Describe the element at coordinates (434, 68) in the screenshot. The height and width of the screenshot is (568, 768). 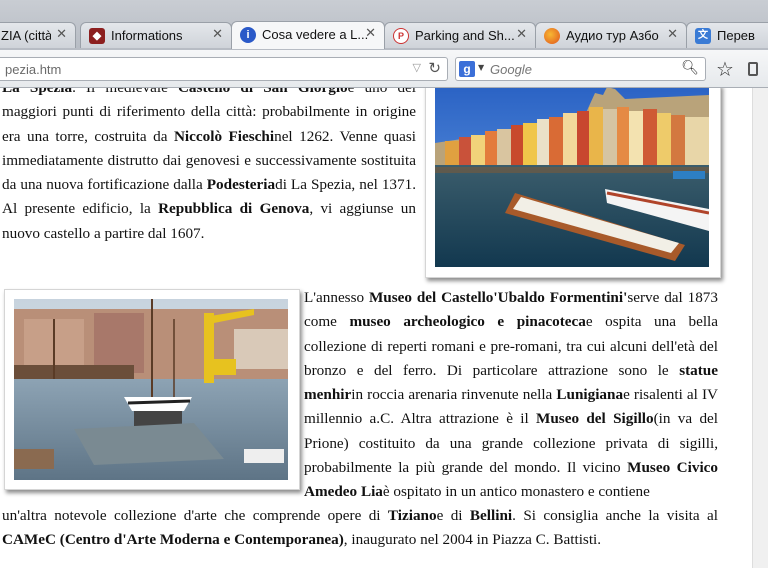
I see `reload-icon: ↻` at that location.